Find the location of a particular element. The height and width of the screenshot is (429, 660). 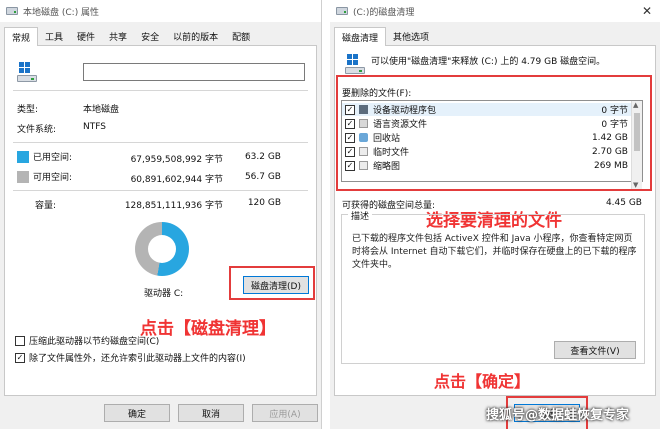

close-icon: ✕ is located at coordinates (647, 11).